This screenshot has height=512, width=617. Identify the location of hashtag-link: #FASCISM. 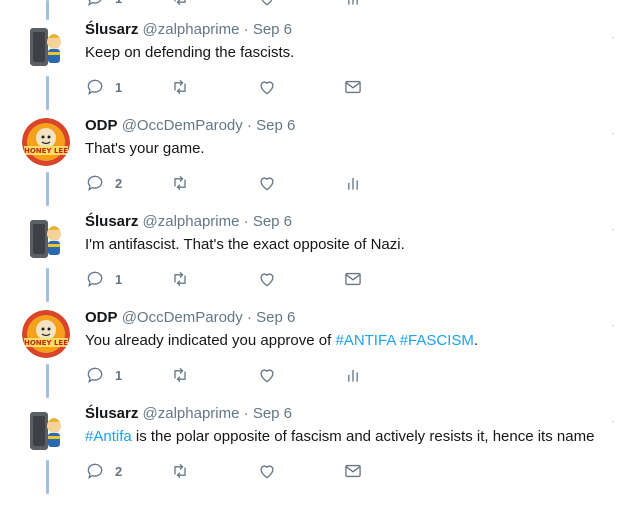
(437, 340).